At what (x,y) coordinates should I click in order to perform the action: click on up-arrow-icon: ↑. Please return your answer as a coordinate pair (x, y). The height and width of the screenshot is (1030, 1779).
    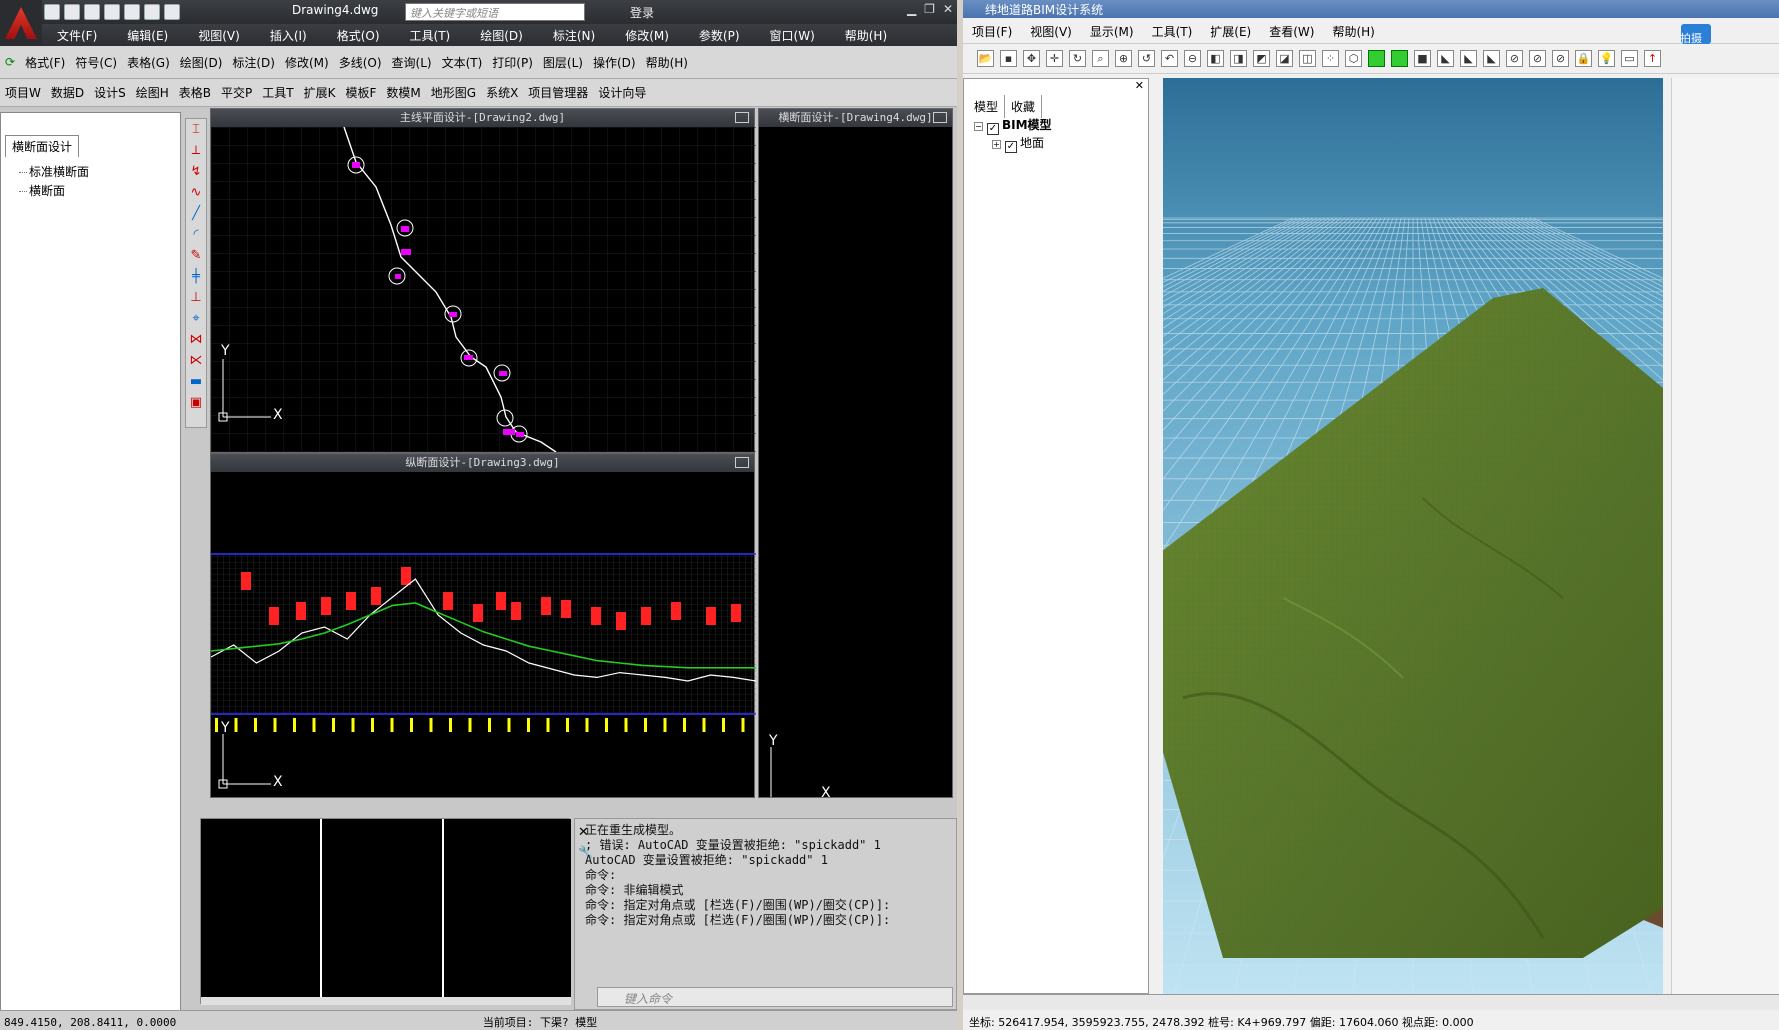
    Looking at the image, I should click on (1652, 58).